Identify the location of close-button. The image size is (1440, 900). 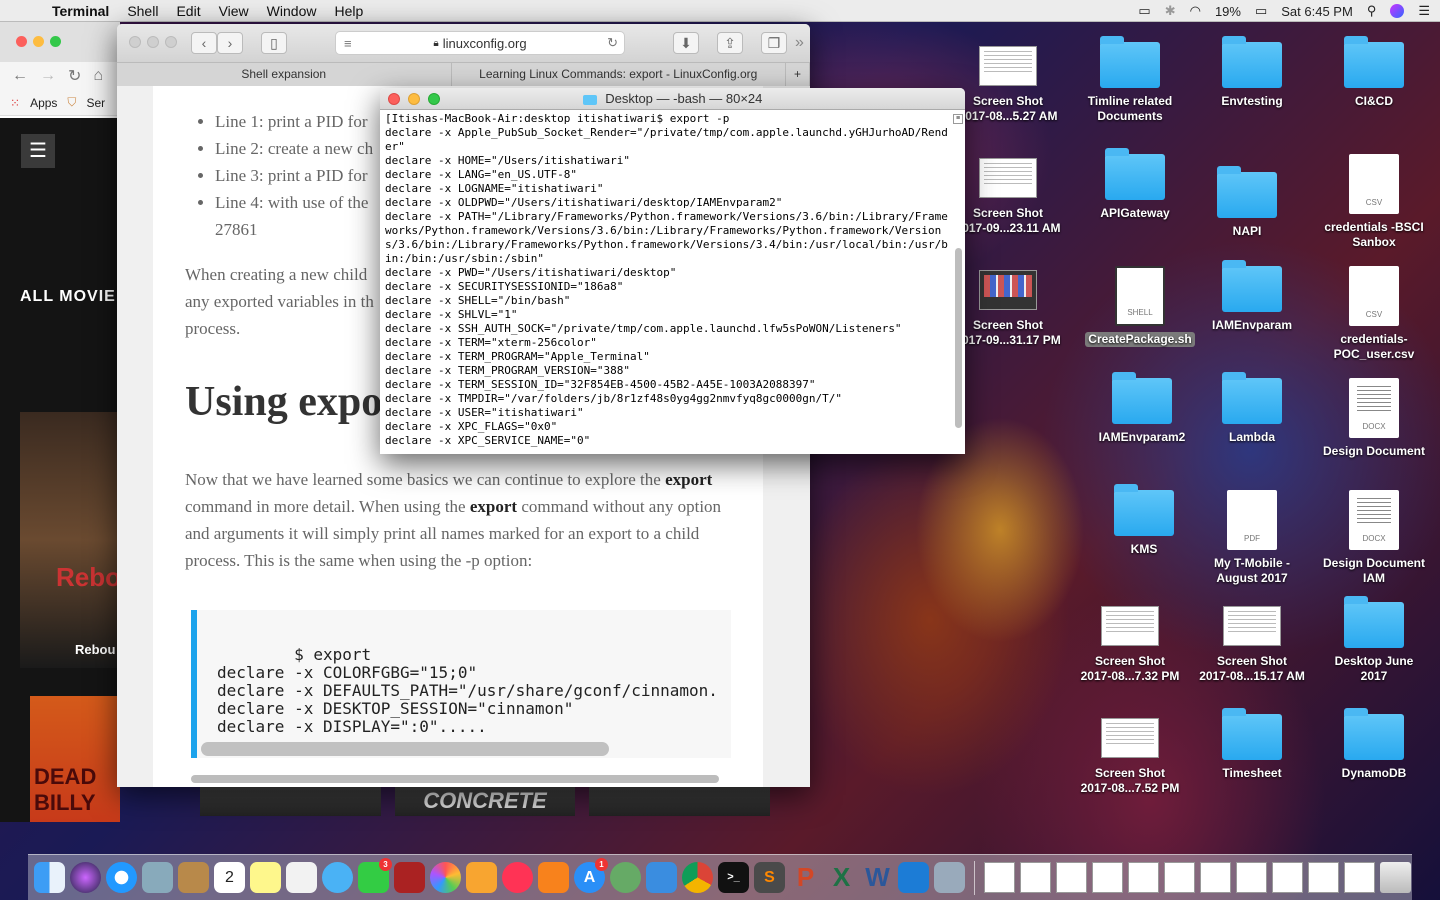
(394, 99).